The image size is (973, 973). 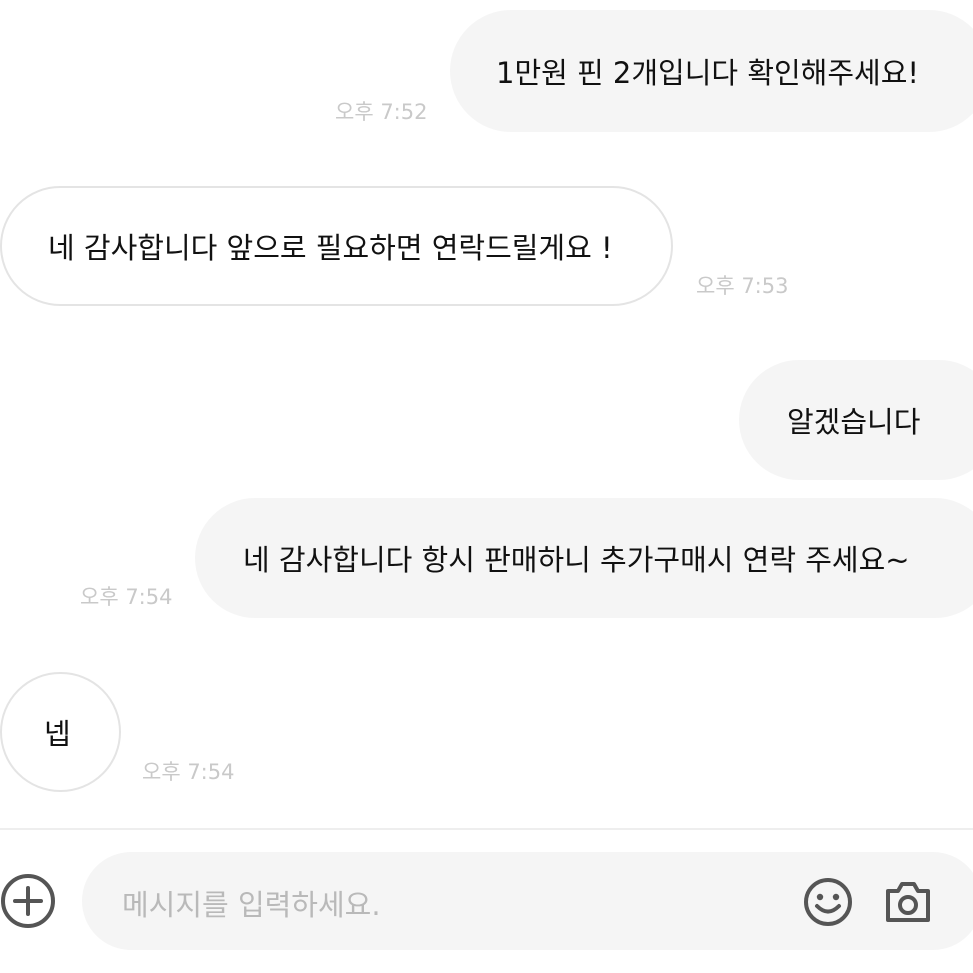 I want to click on outgoing-message-bubble: 1만원 핀 2개입니다 확인해주세요!, so click(x=711, y=71).